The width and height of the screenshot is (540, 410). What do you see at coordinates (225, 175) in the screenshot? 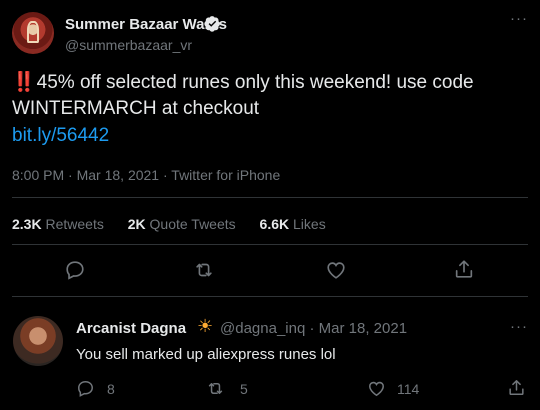
I see `tweet-source: Twitter for iPhone` at bounding box center [225, 175].